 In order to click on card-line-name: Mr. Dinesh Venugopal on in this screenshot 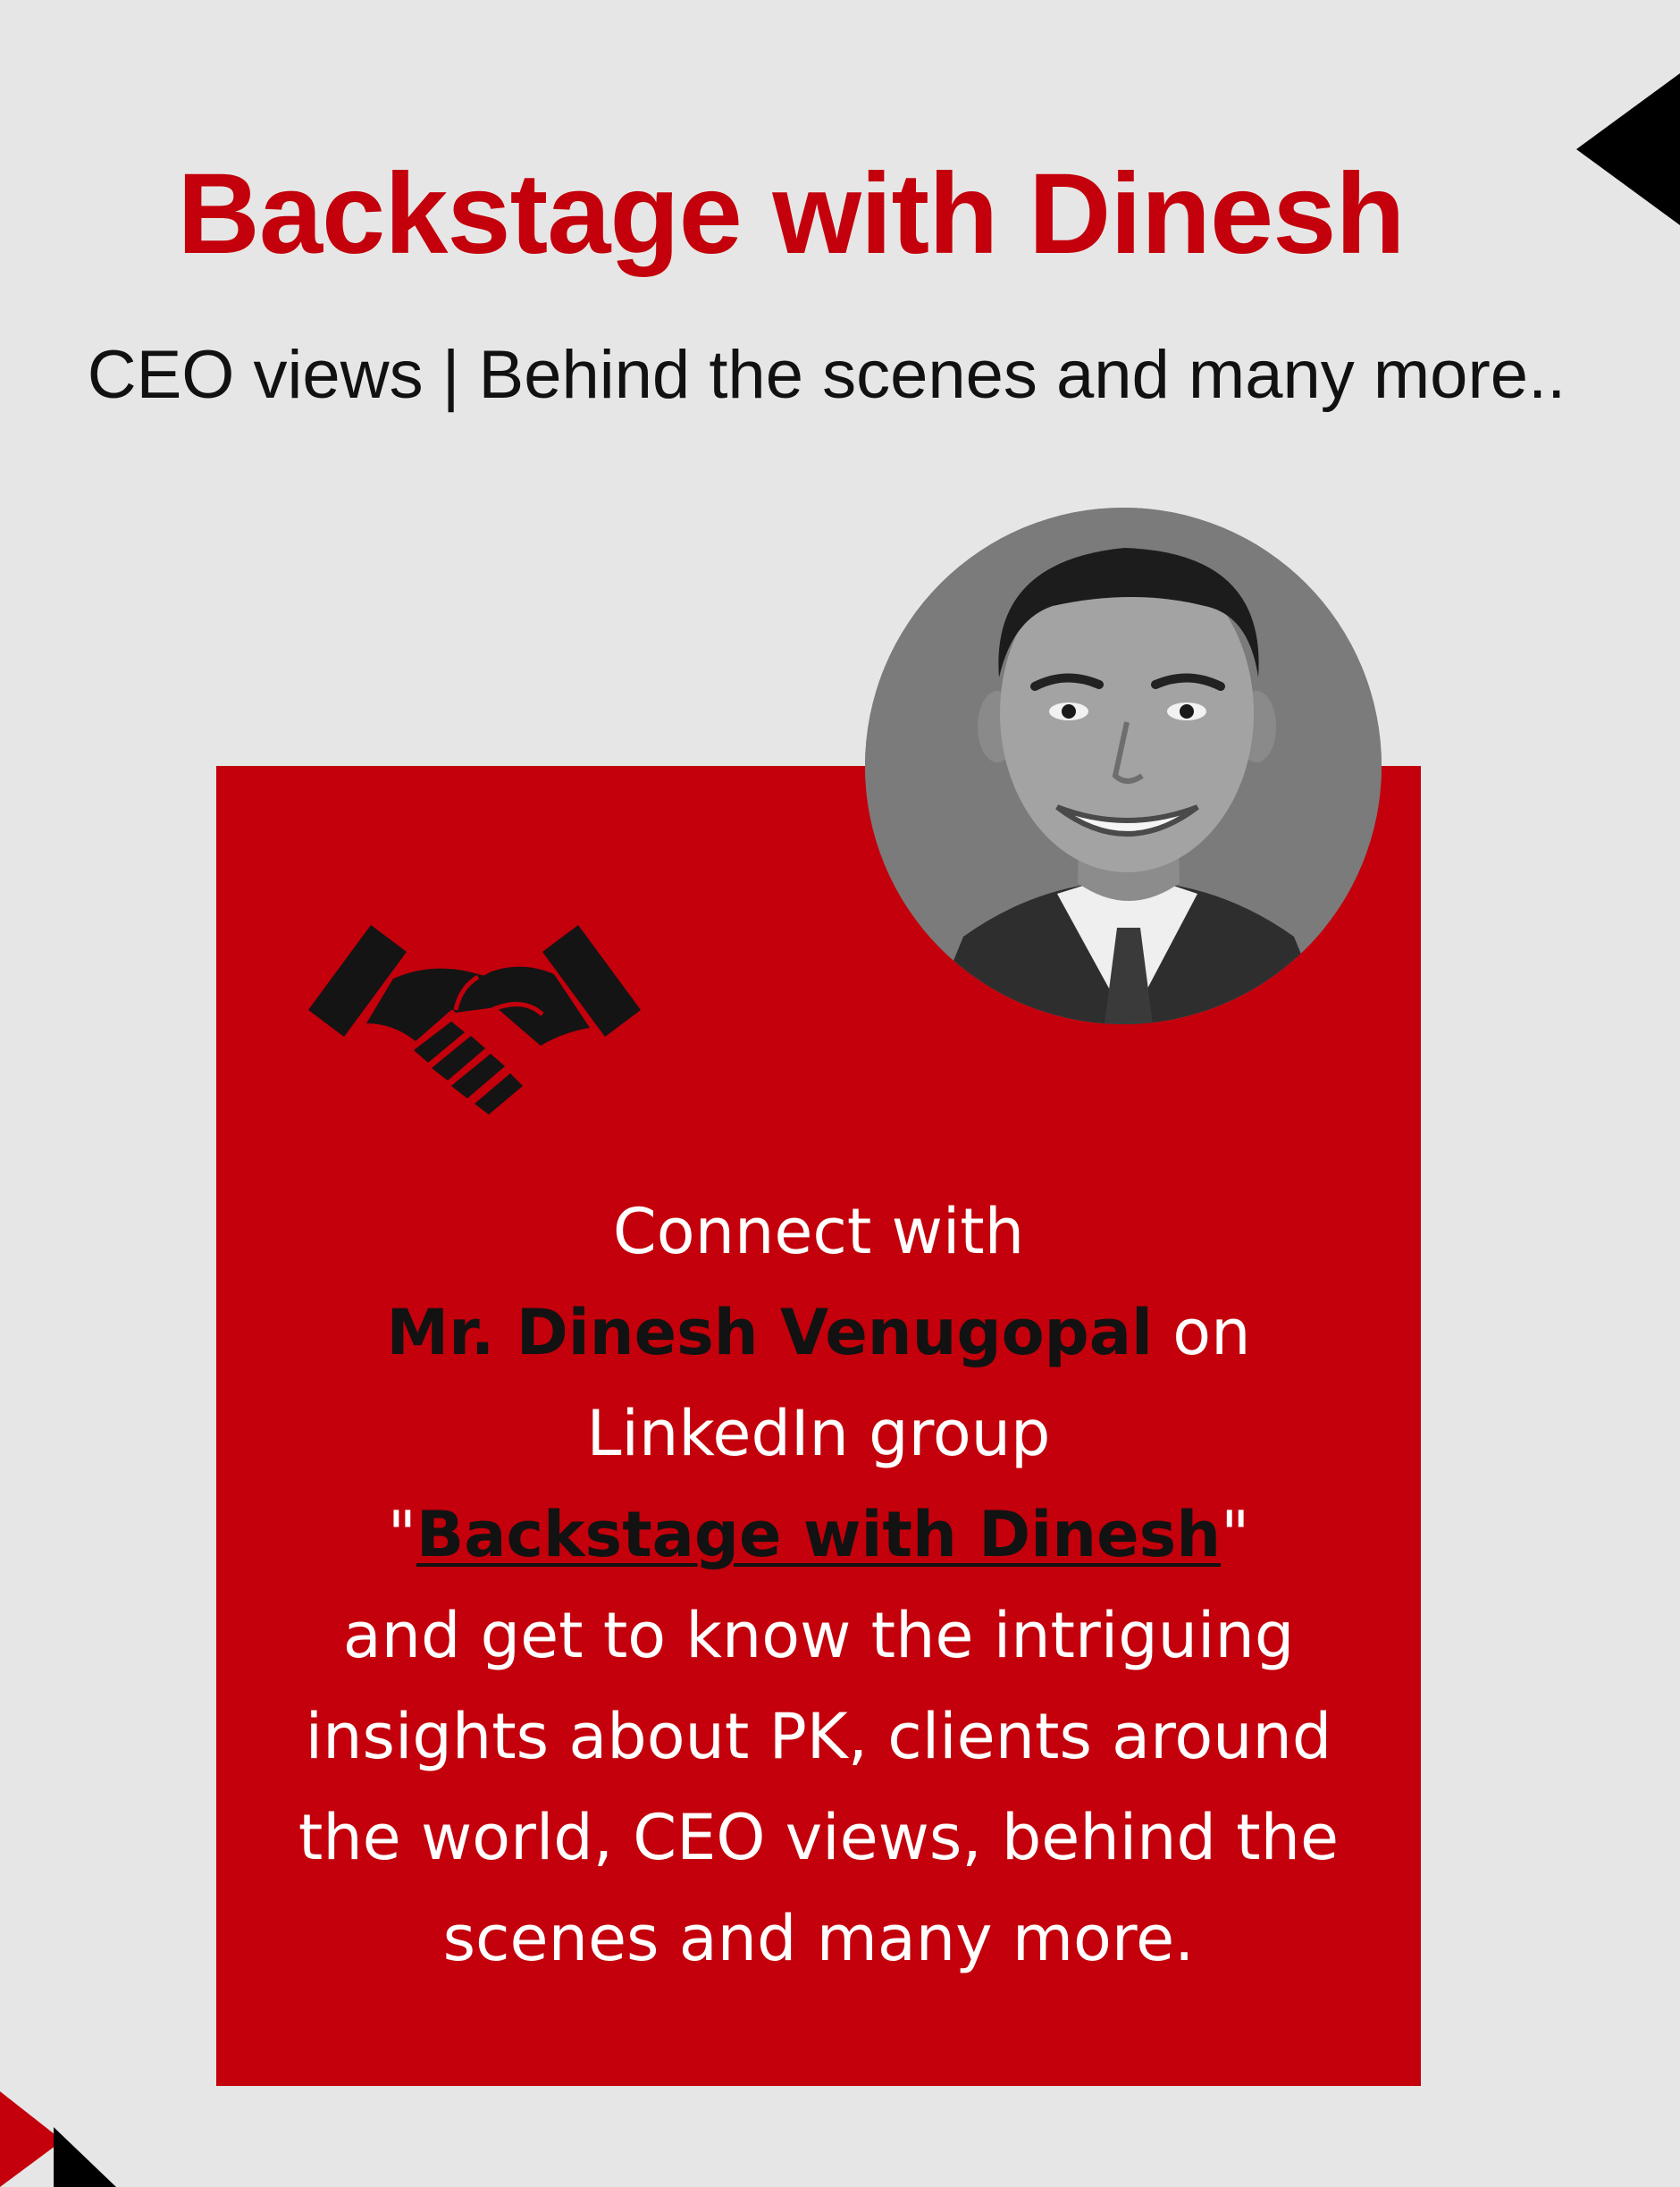, I will do `click(818, 1334)`.